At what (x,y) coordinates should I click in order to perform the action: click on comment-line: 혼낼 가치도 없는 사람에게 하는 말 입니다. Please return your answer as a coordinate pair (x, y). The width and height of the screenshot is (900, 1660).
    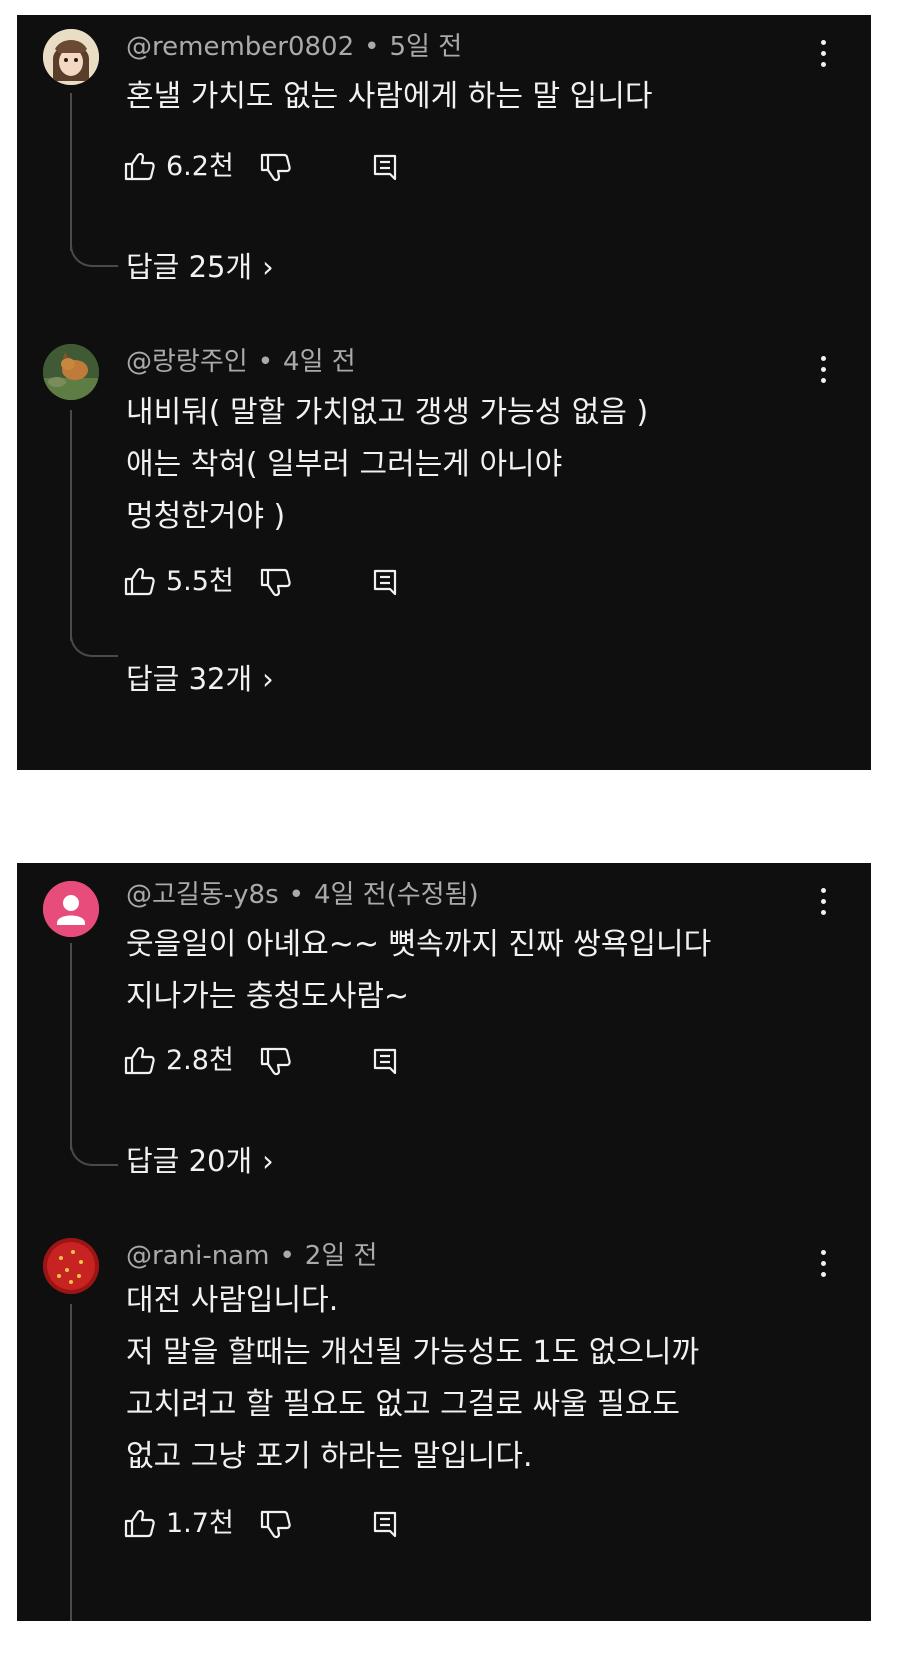
    Looking at the image, I should click on (389, 96).